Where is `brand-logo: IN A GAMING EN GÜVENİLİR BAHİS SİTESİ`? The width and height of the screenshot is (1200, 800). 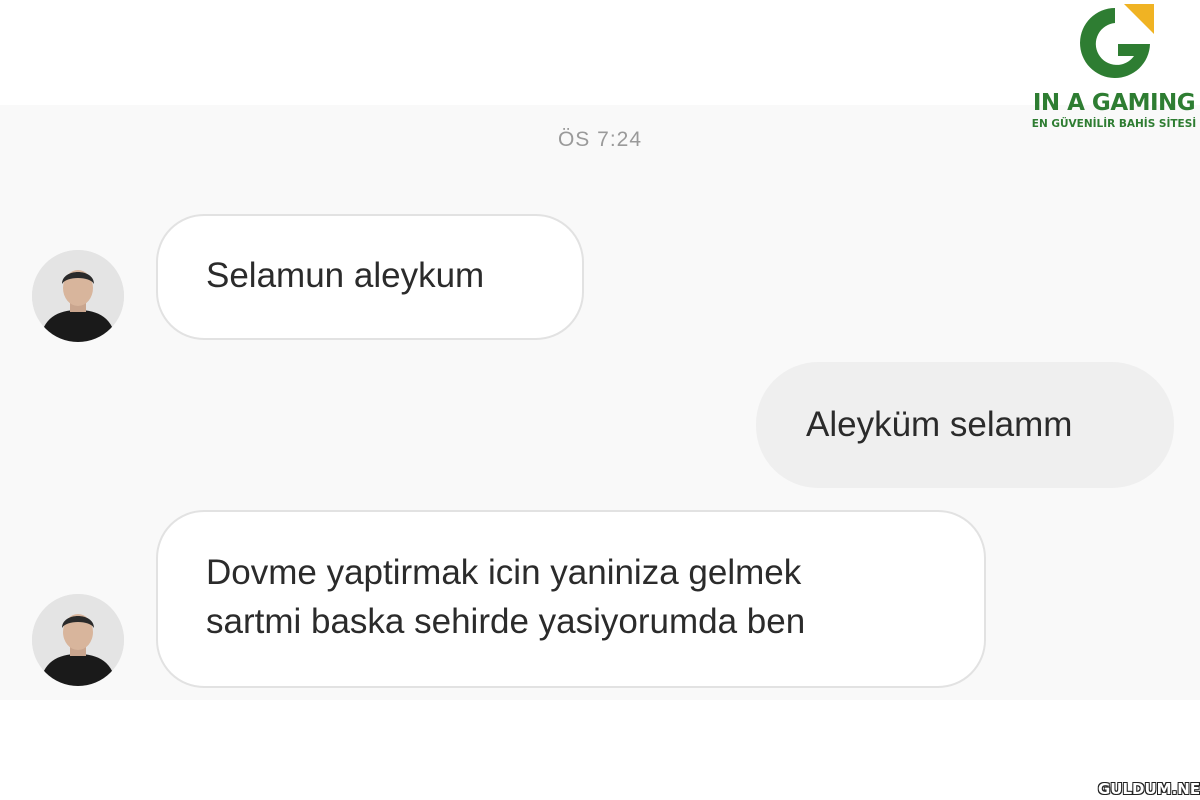
brand-logo: IN A GAMING EN GÜVENİLİR BAHİS SİTESİ is located at coordinates (1114, 68).